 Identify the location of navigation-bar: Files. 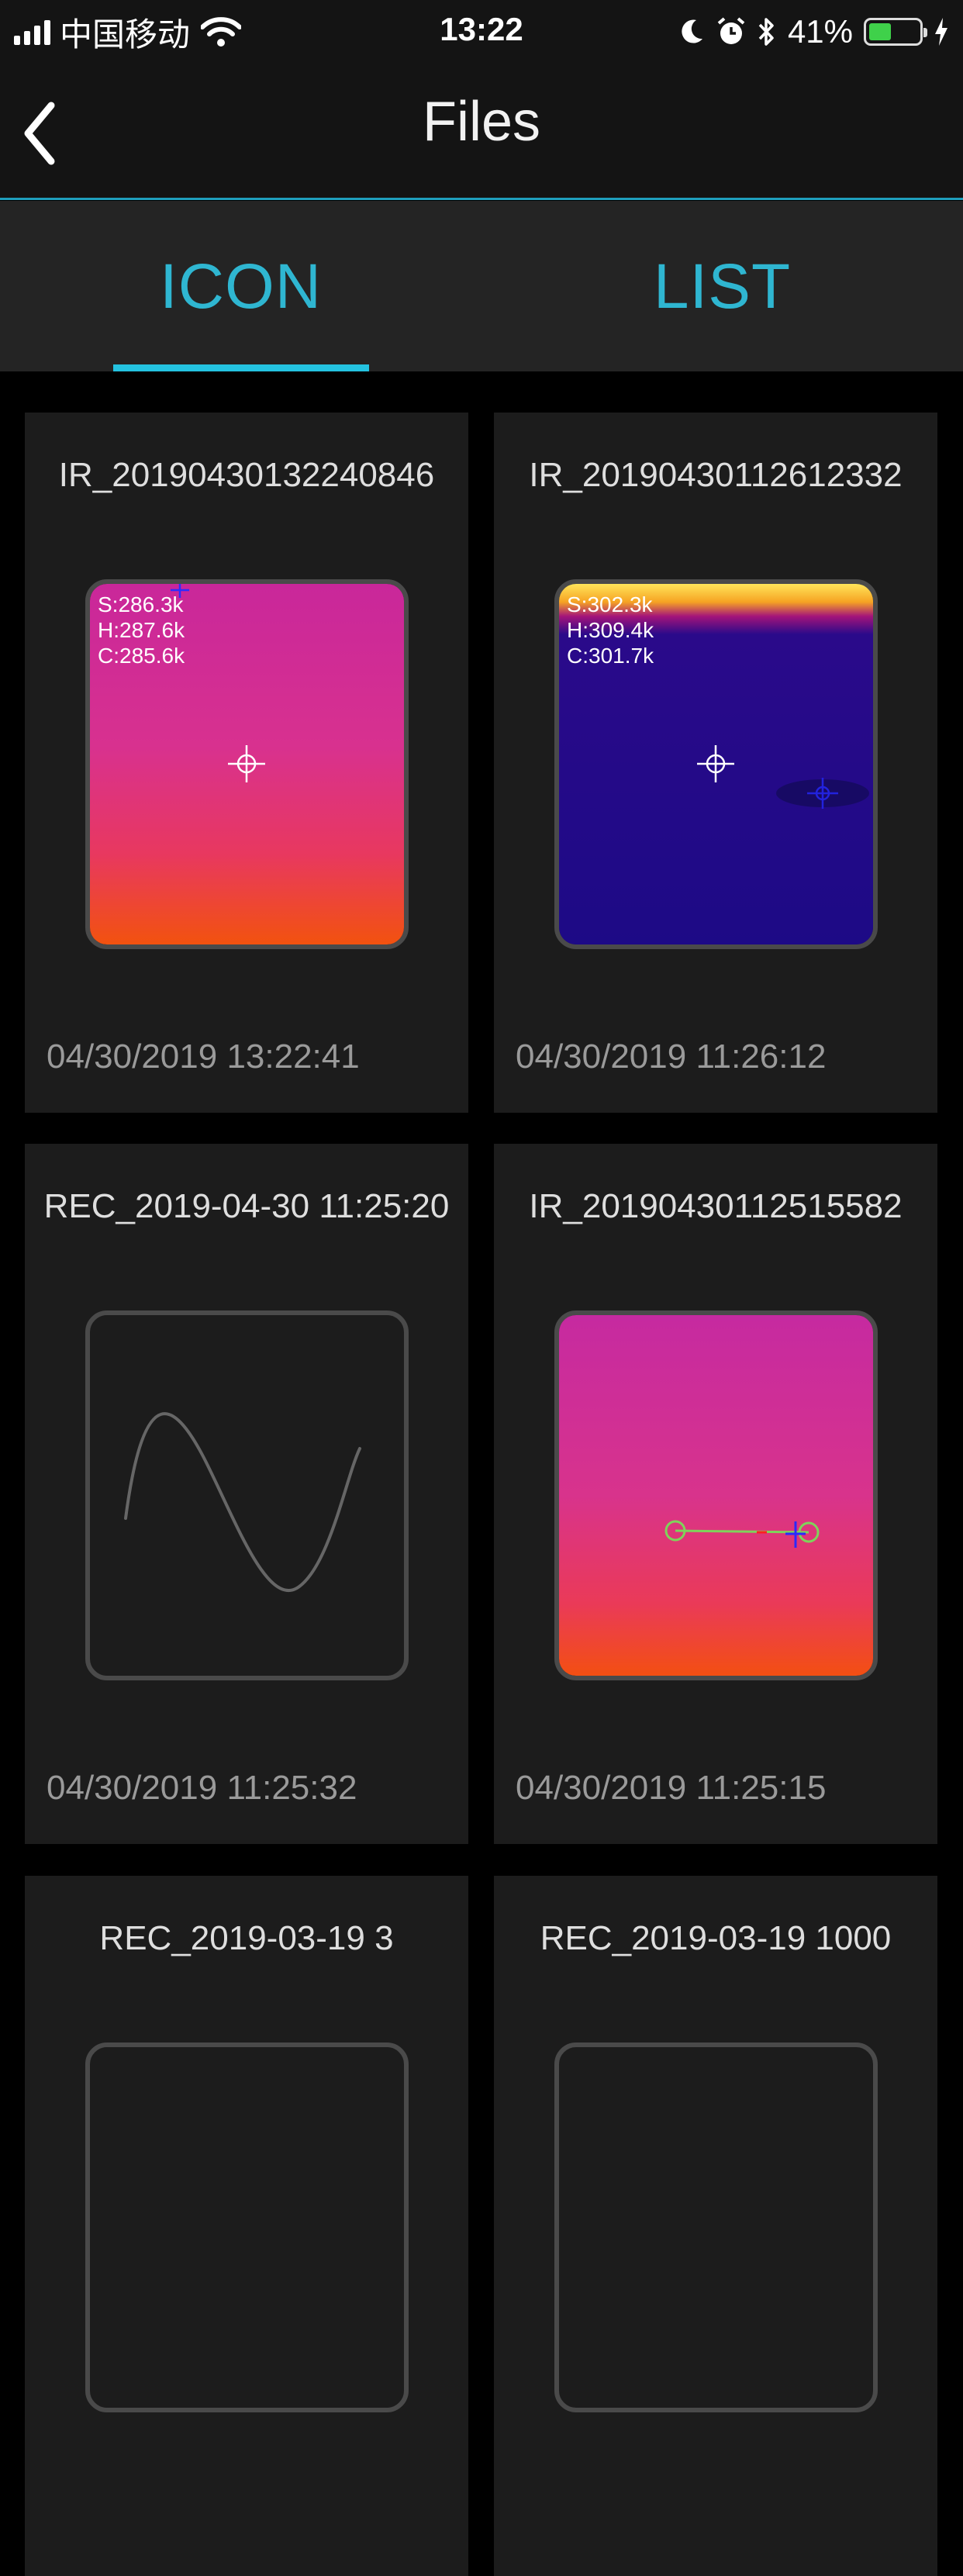
(481, 133).